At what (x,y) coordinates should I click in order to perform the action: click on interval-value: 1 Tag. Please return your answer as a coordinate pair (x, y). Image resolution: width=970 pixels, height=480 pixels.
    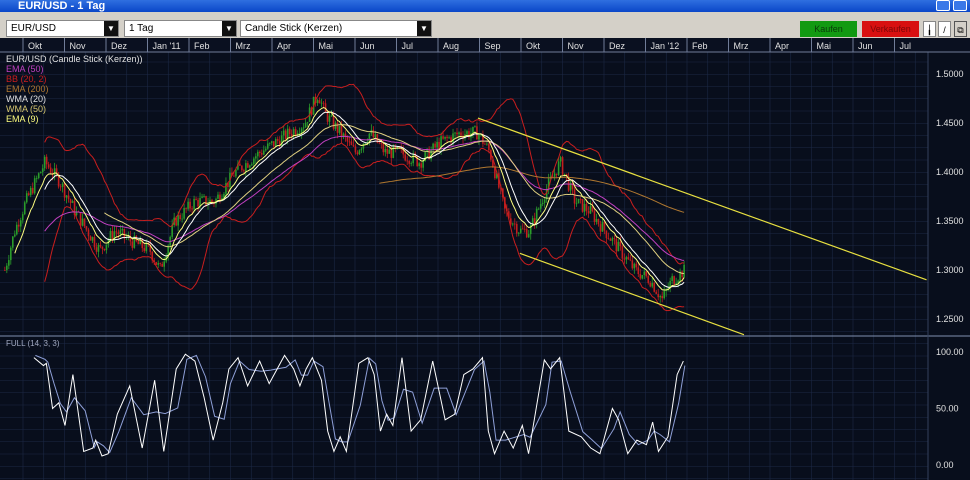
    Looking at the image, I should click on (141, 28).